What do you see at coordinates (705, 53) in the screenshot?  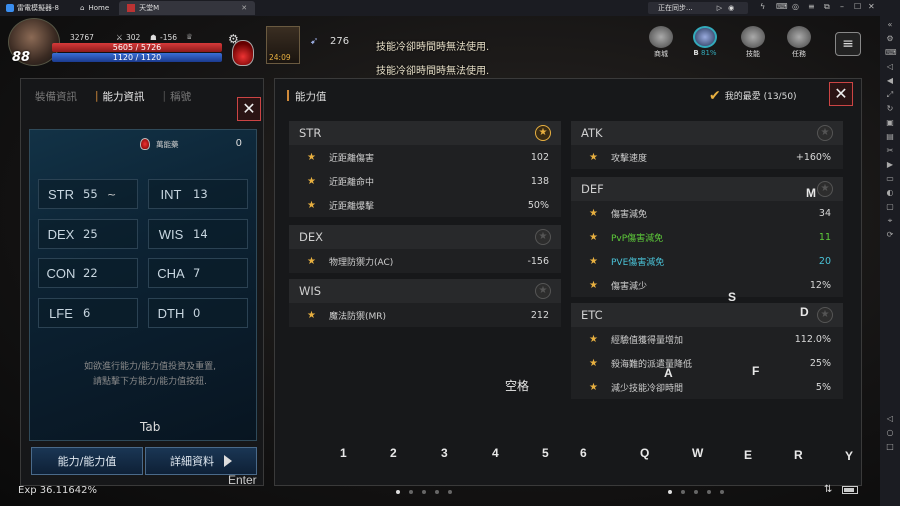 I see `bonus-label: B 81%` at bounding box center [705, 53].